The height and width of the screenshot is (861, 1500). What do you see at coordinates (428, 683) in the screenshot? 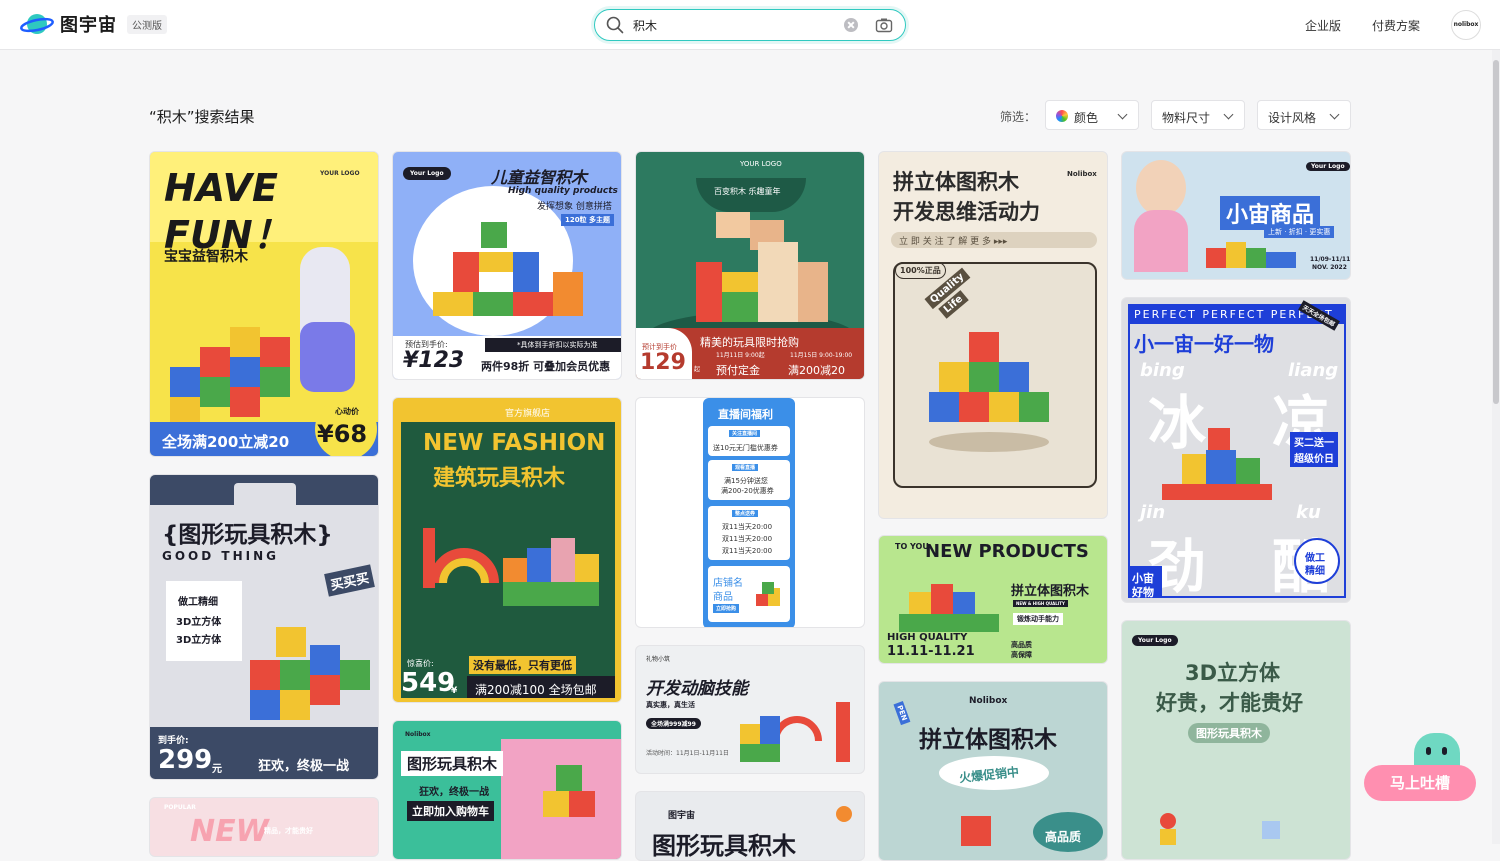
I see `card-price: 549` at bounding box center [428, 683].